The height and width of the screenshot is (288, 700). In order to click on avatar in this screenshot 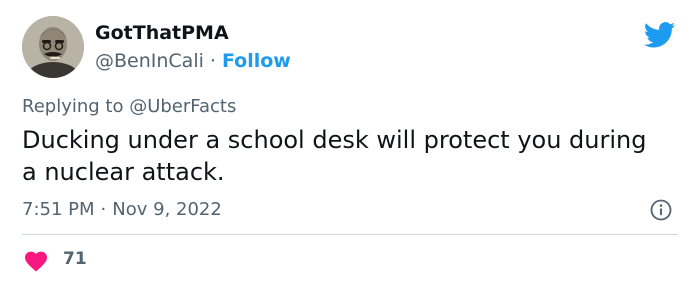, I will do `click(53, 47)`.